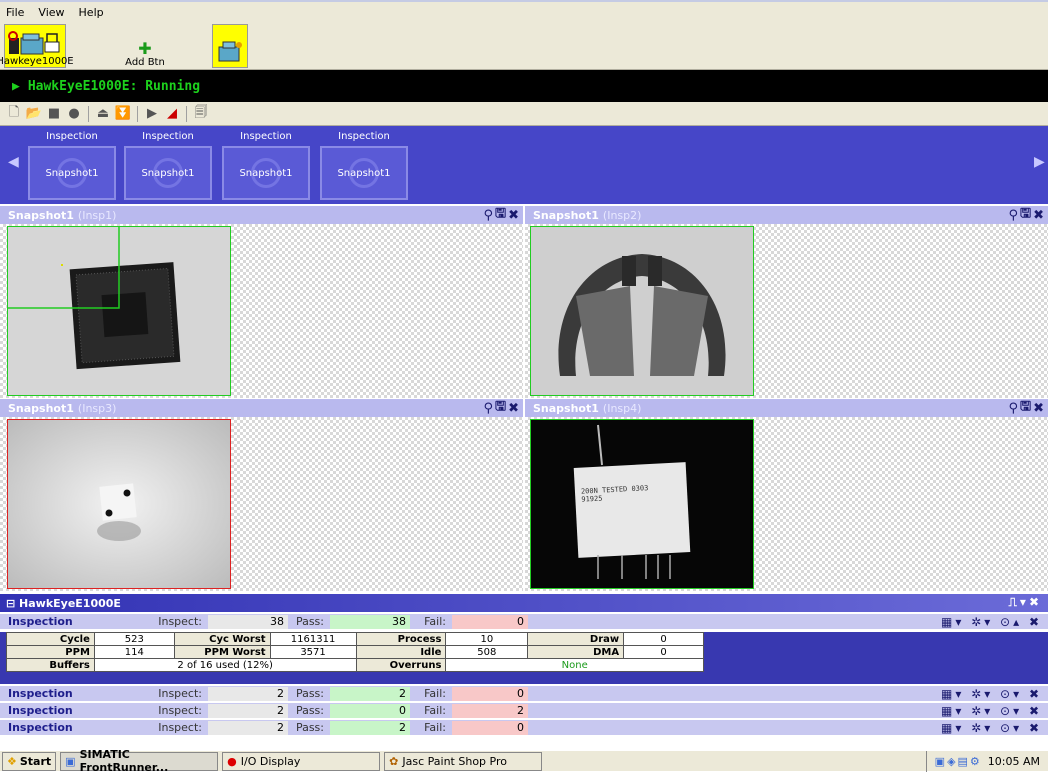  Describe the element at coordinates (463, 761) in the screenshot. I see `taskbar-item-paint-shop: ✿ Jasc Paint Shop Pro` at that location.